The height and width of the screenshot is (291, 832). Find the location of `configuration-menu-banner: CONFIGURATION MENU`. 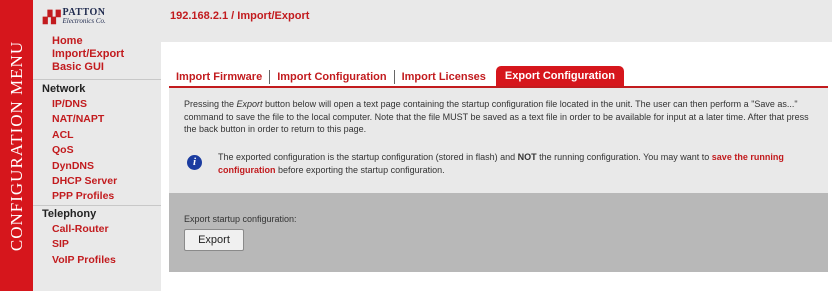

configuration-menu-banner: CONFIGURATION MENU is located at coordinates (16, 145).